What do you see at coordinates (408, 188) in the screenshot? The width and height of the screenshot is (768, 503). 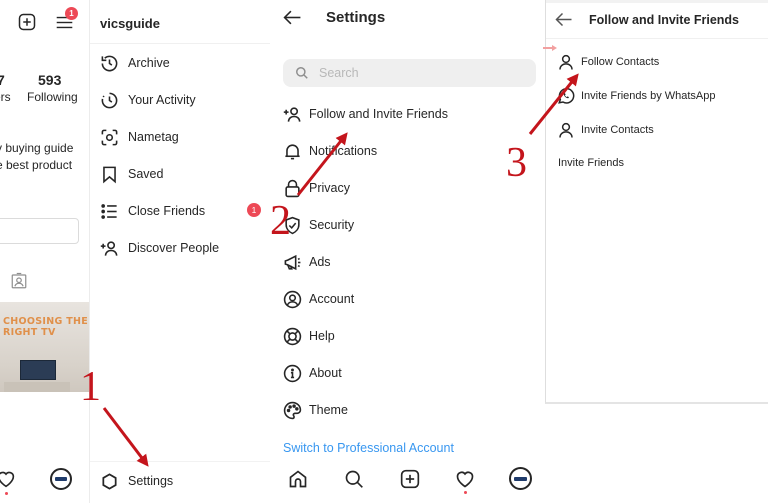 I see `settings-item-privacy: Privacy` at bounding box center [408, 188].